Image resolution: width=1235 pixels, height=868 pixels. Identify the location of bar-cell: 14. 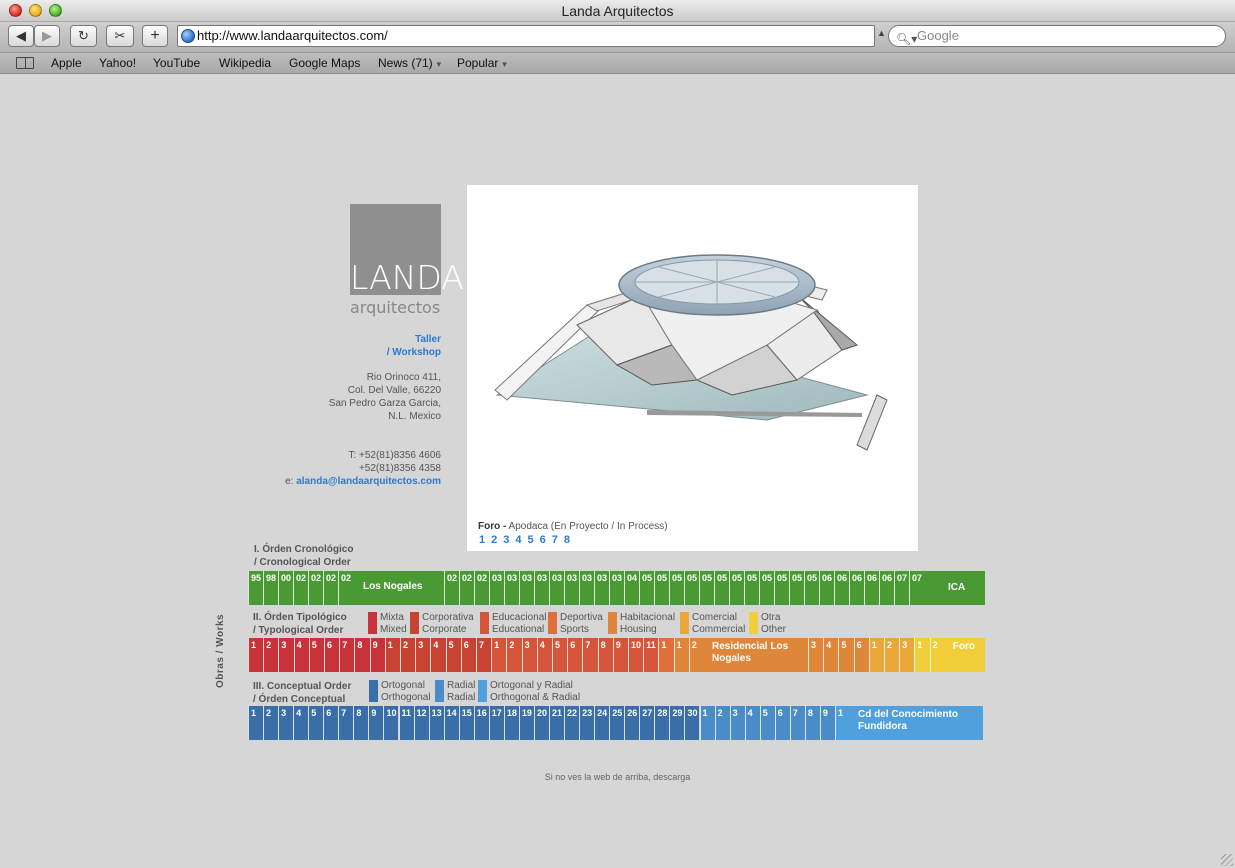
(451, 723).